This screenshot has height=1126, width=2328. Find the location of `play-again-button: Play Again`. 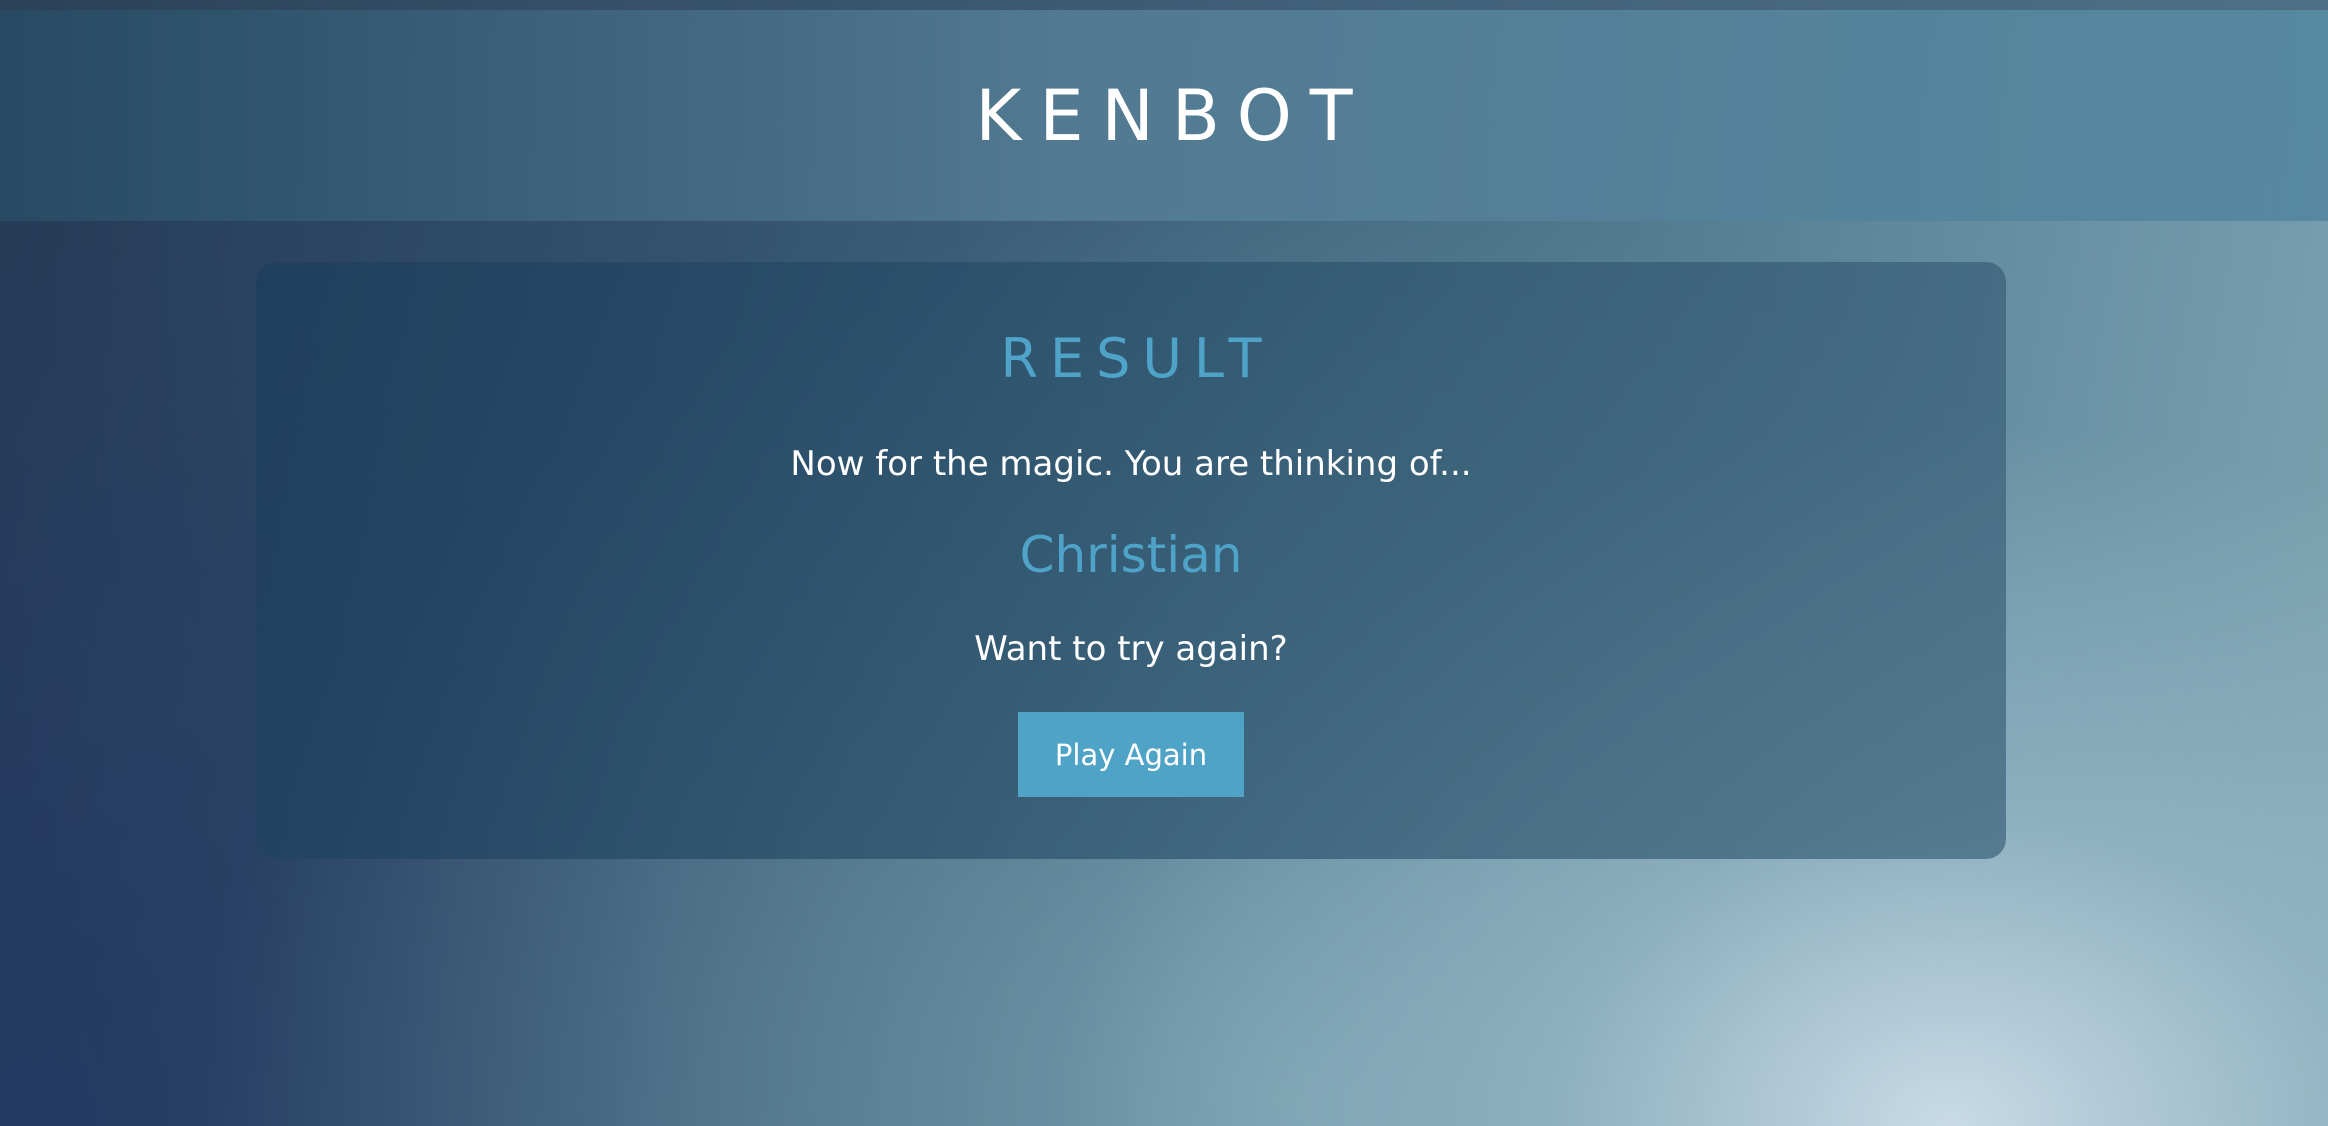

play-again-button: Play Again is located at coordinates (1131, 754).